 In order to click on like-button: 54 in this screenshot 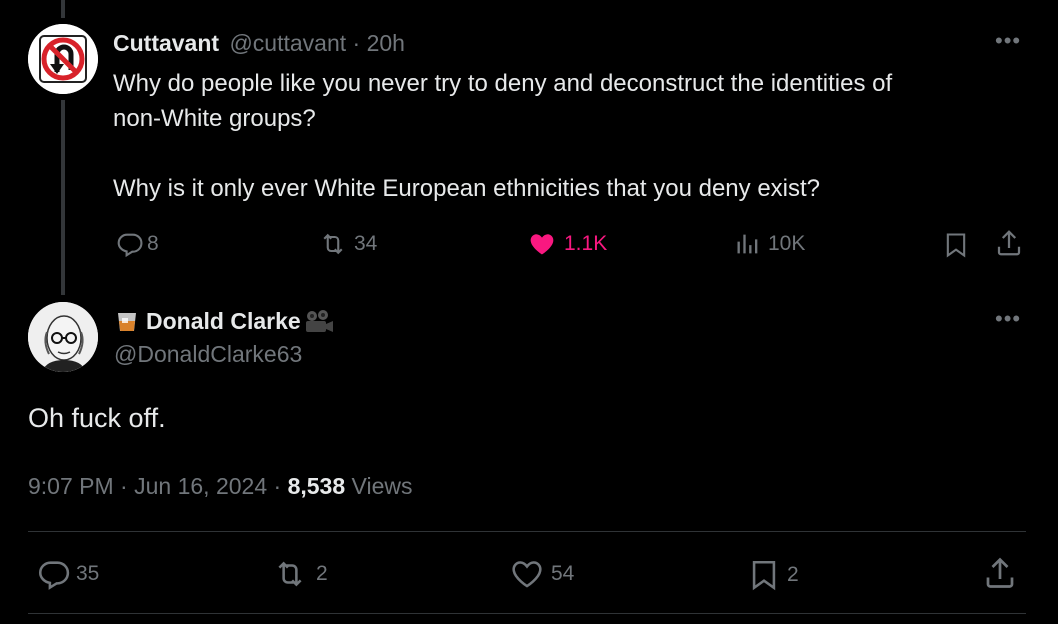, I will do `click(541, 574)`.